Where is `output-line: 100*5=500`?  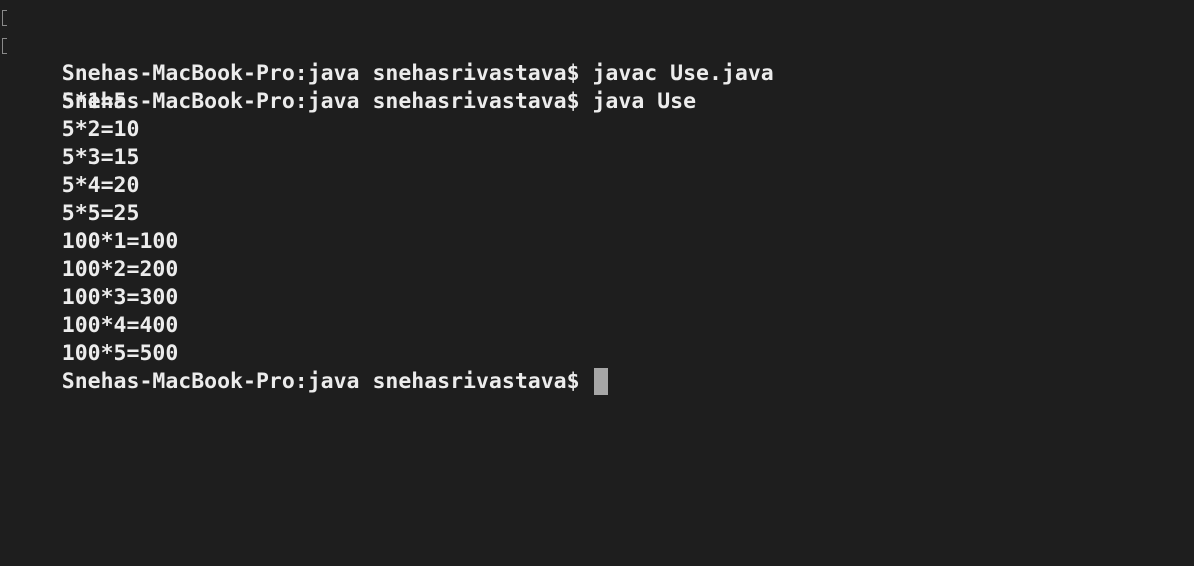 output-line: 100*5=500 is located at coordinates (602, 339).